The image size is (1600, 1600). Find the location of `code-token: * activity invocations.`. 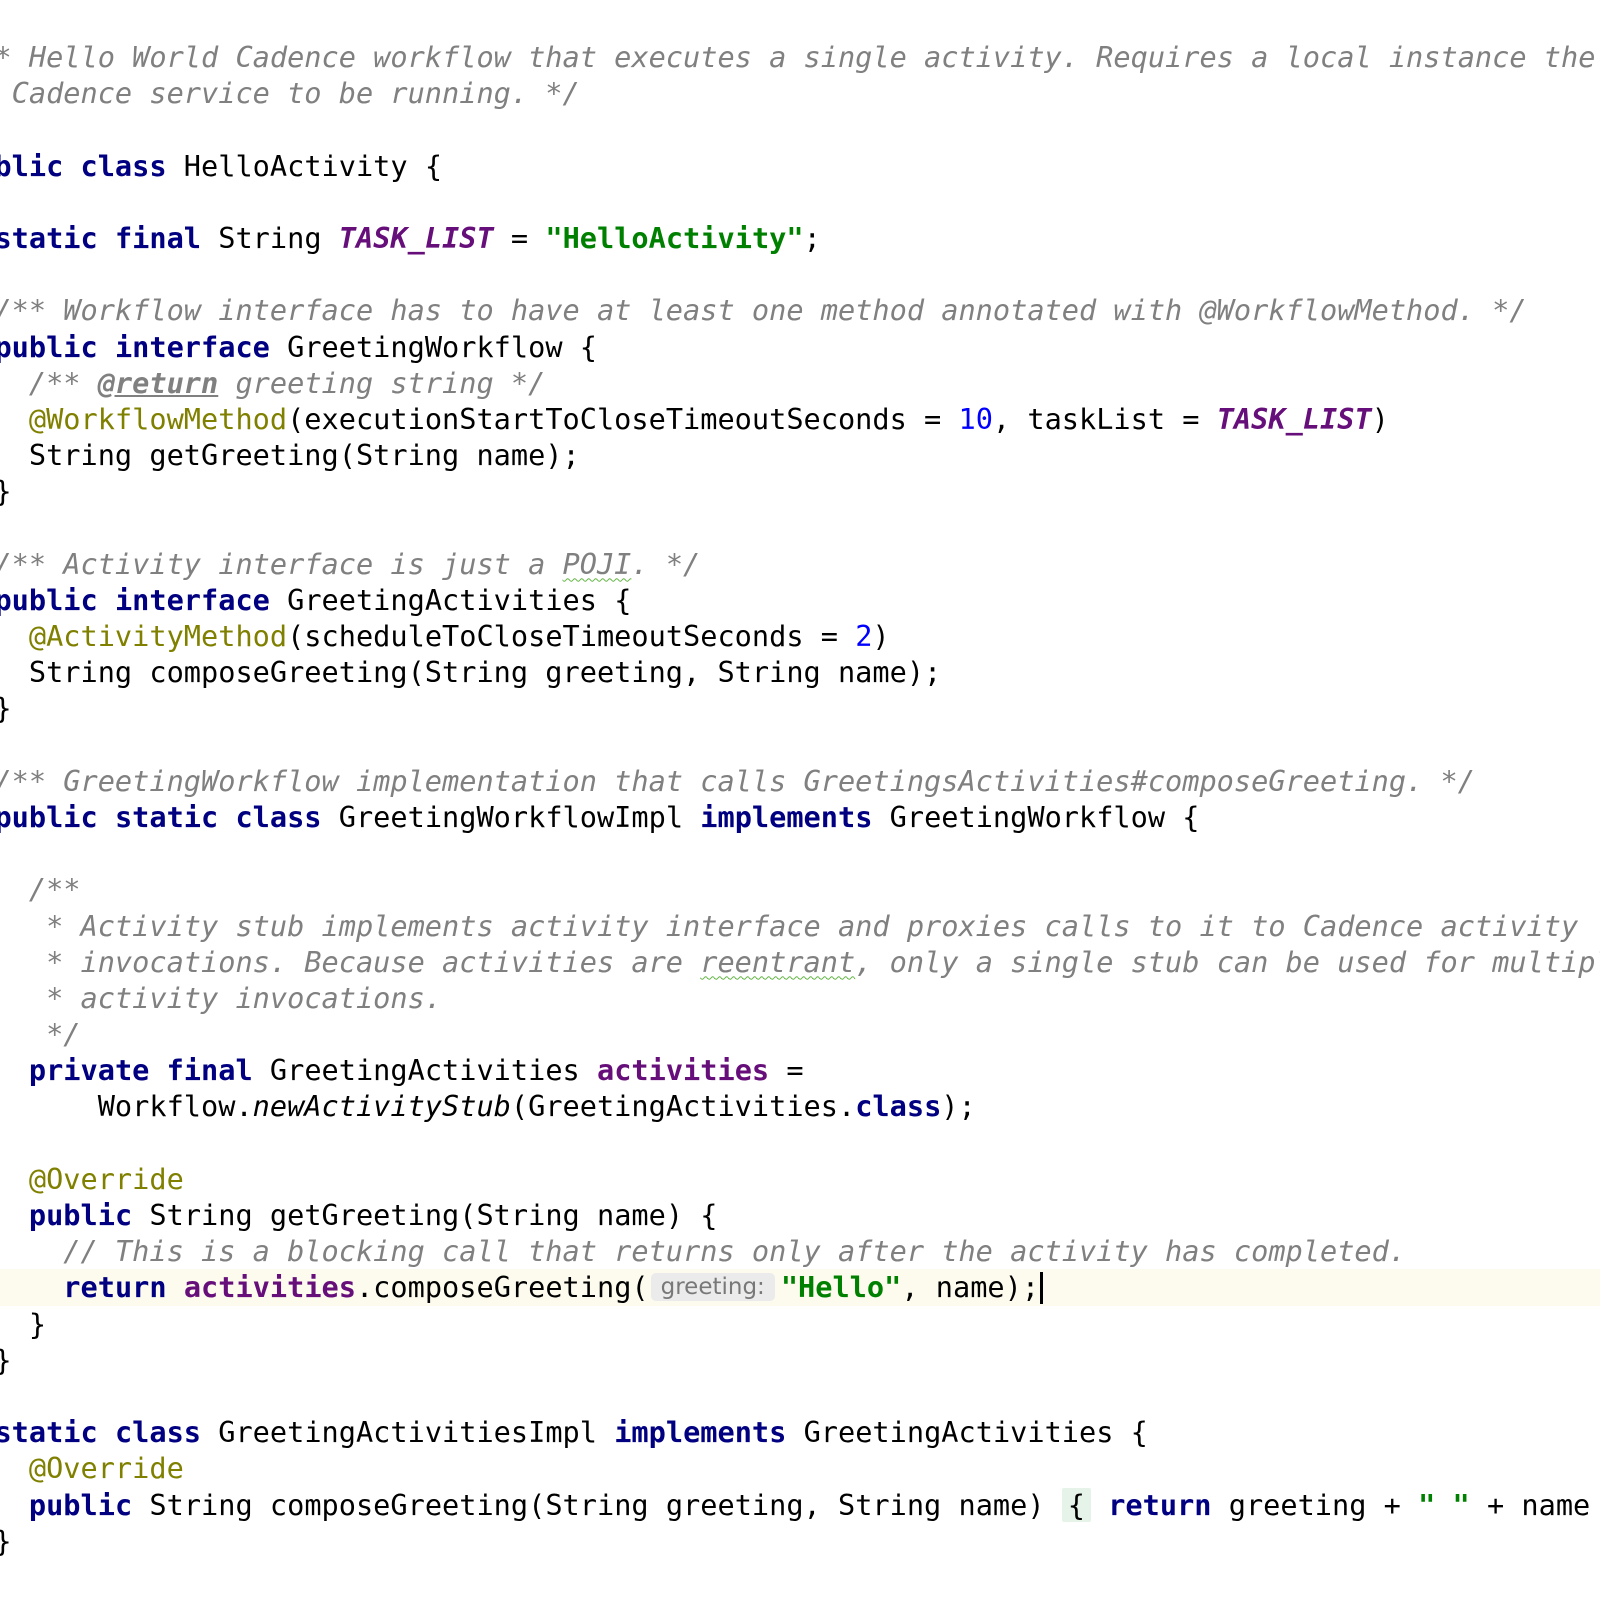

code-token: * activity invocations. is located at coordinates (221, 997).